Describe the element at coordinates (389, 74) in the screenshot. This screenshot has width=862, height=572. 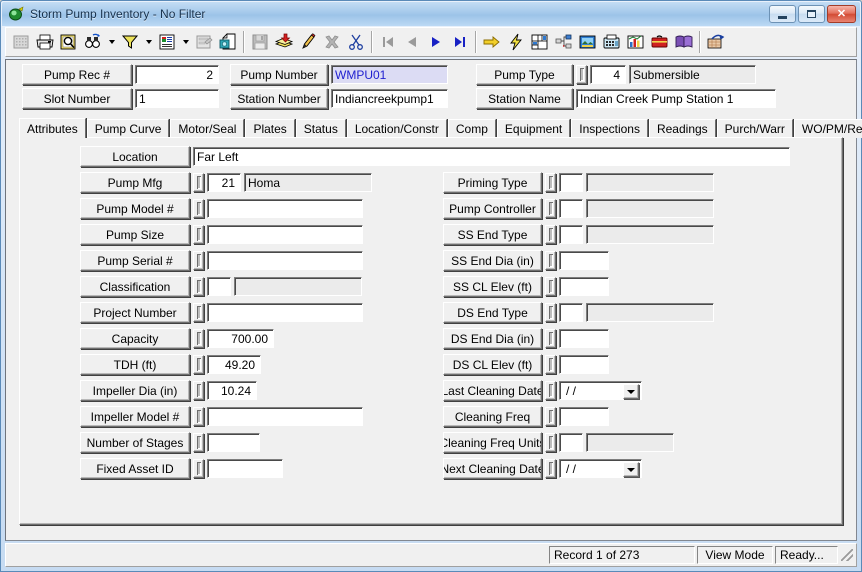
I see `input-pump-number: WMPU01` at that location.